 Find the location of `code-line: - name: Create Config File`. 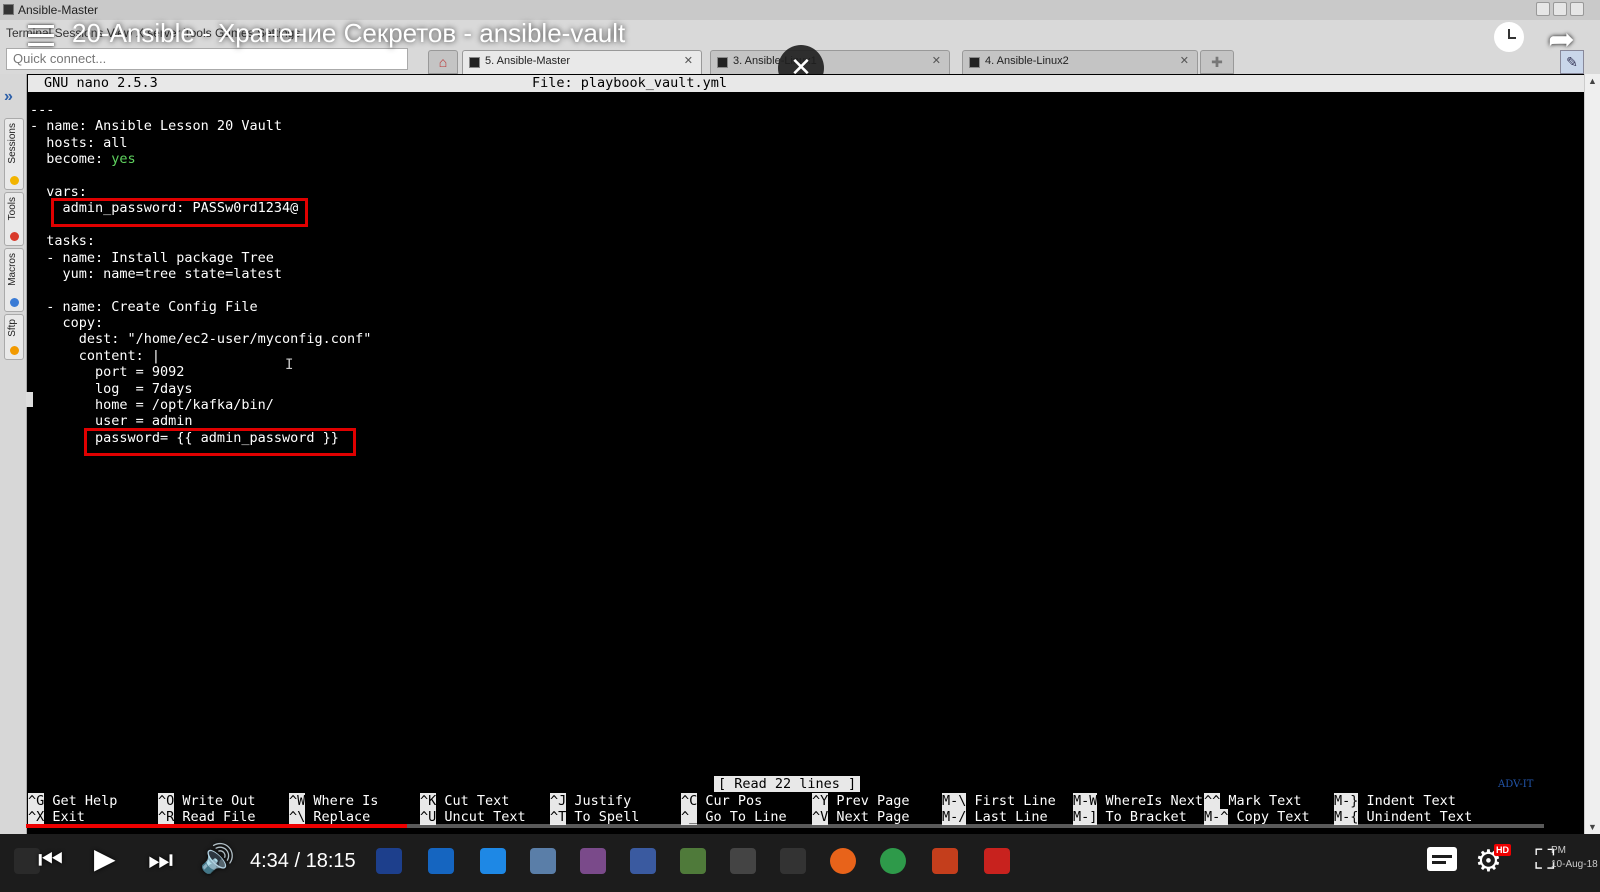

code-line: - name: Create Config File is located at coordinates (144, 306).